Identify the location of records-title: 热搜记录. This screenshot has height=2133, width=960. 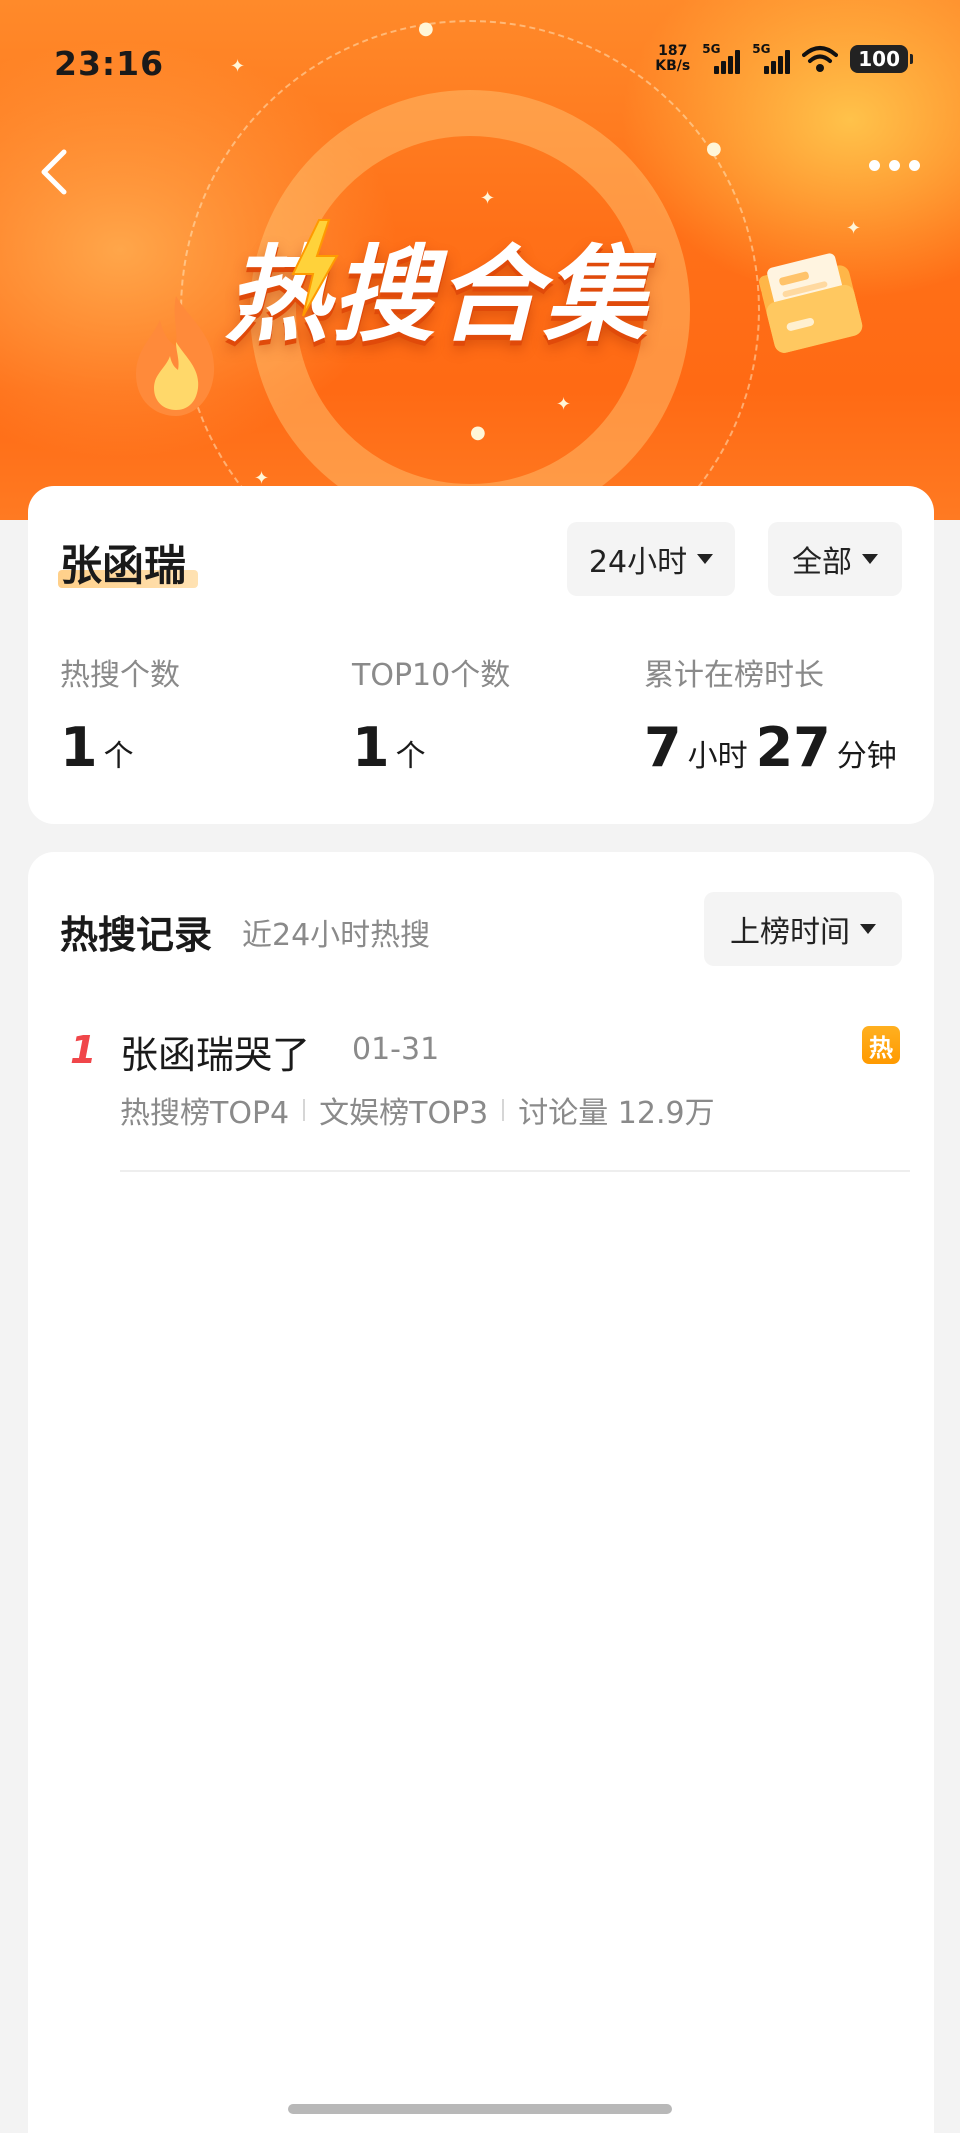
(136, 935).